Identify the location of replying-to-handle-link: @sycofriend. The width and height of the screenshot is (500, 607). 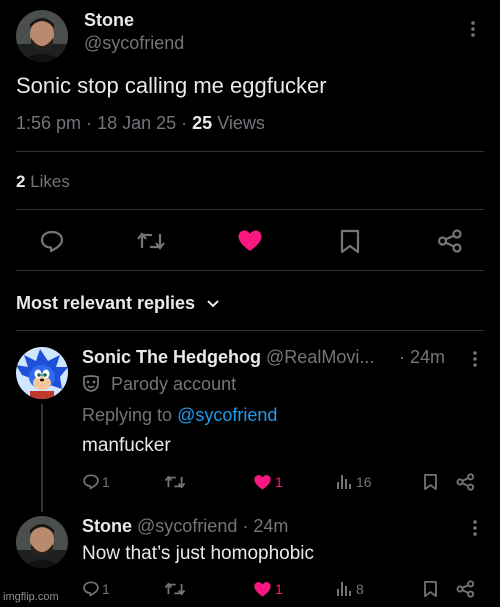
(227, 415).